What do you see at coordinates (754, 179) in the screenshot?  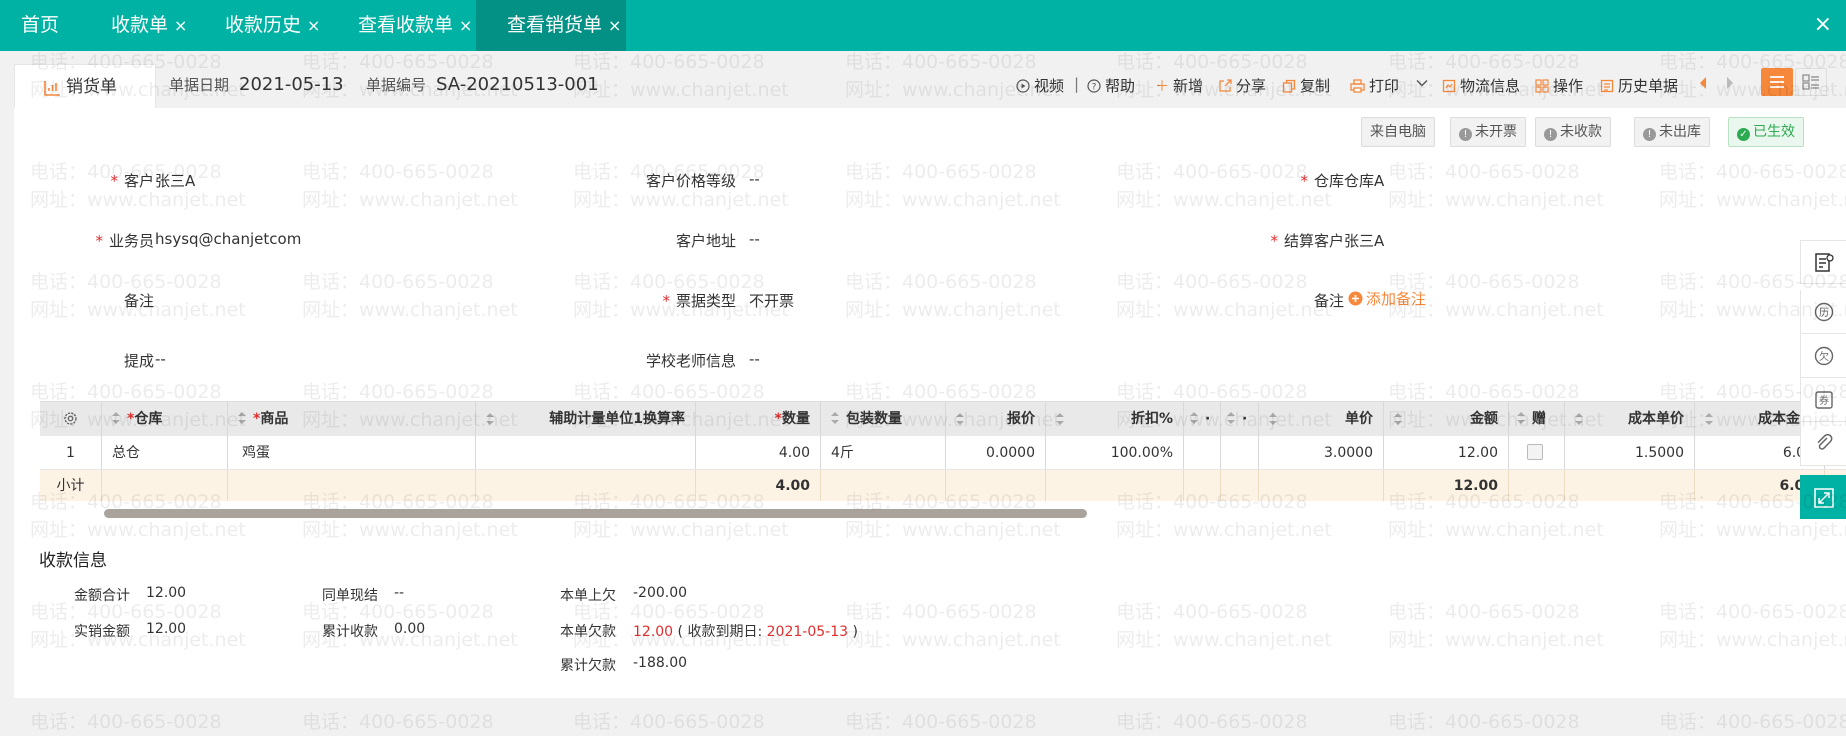 I see `price-level-value: --` at bounding box center [754, 179].